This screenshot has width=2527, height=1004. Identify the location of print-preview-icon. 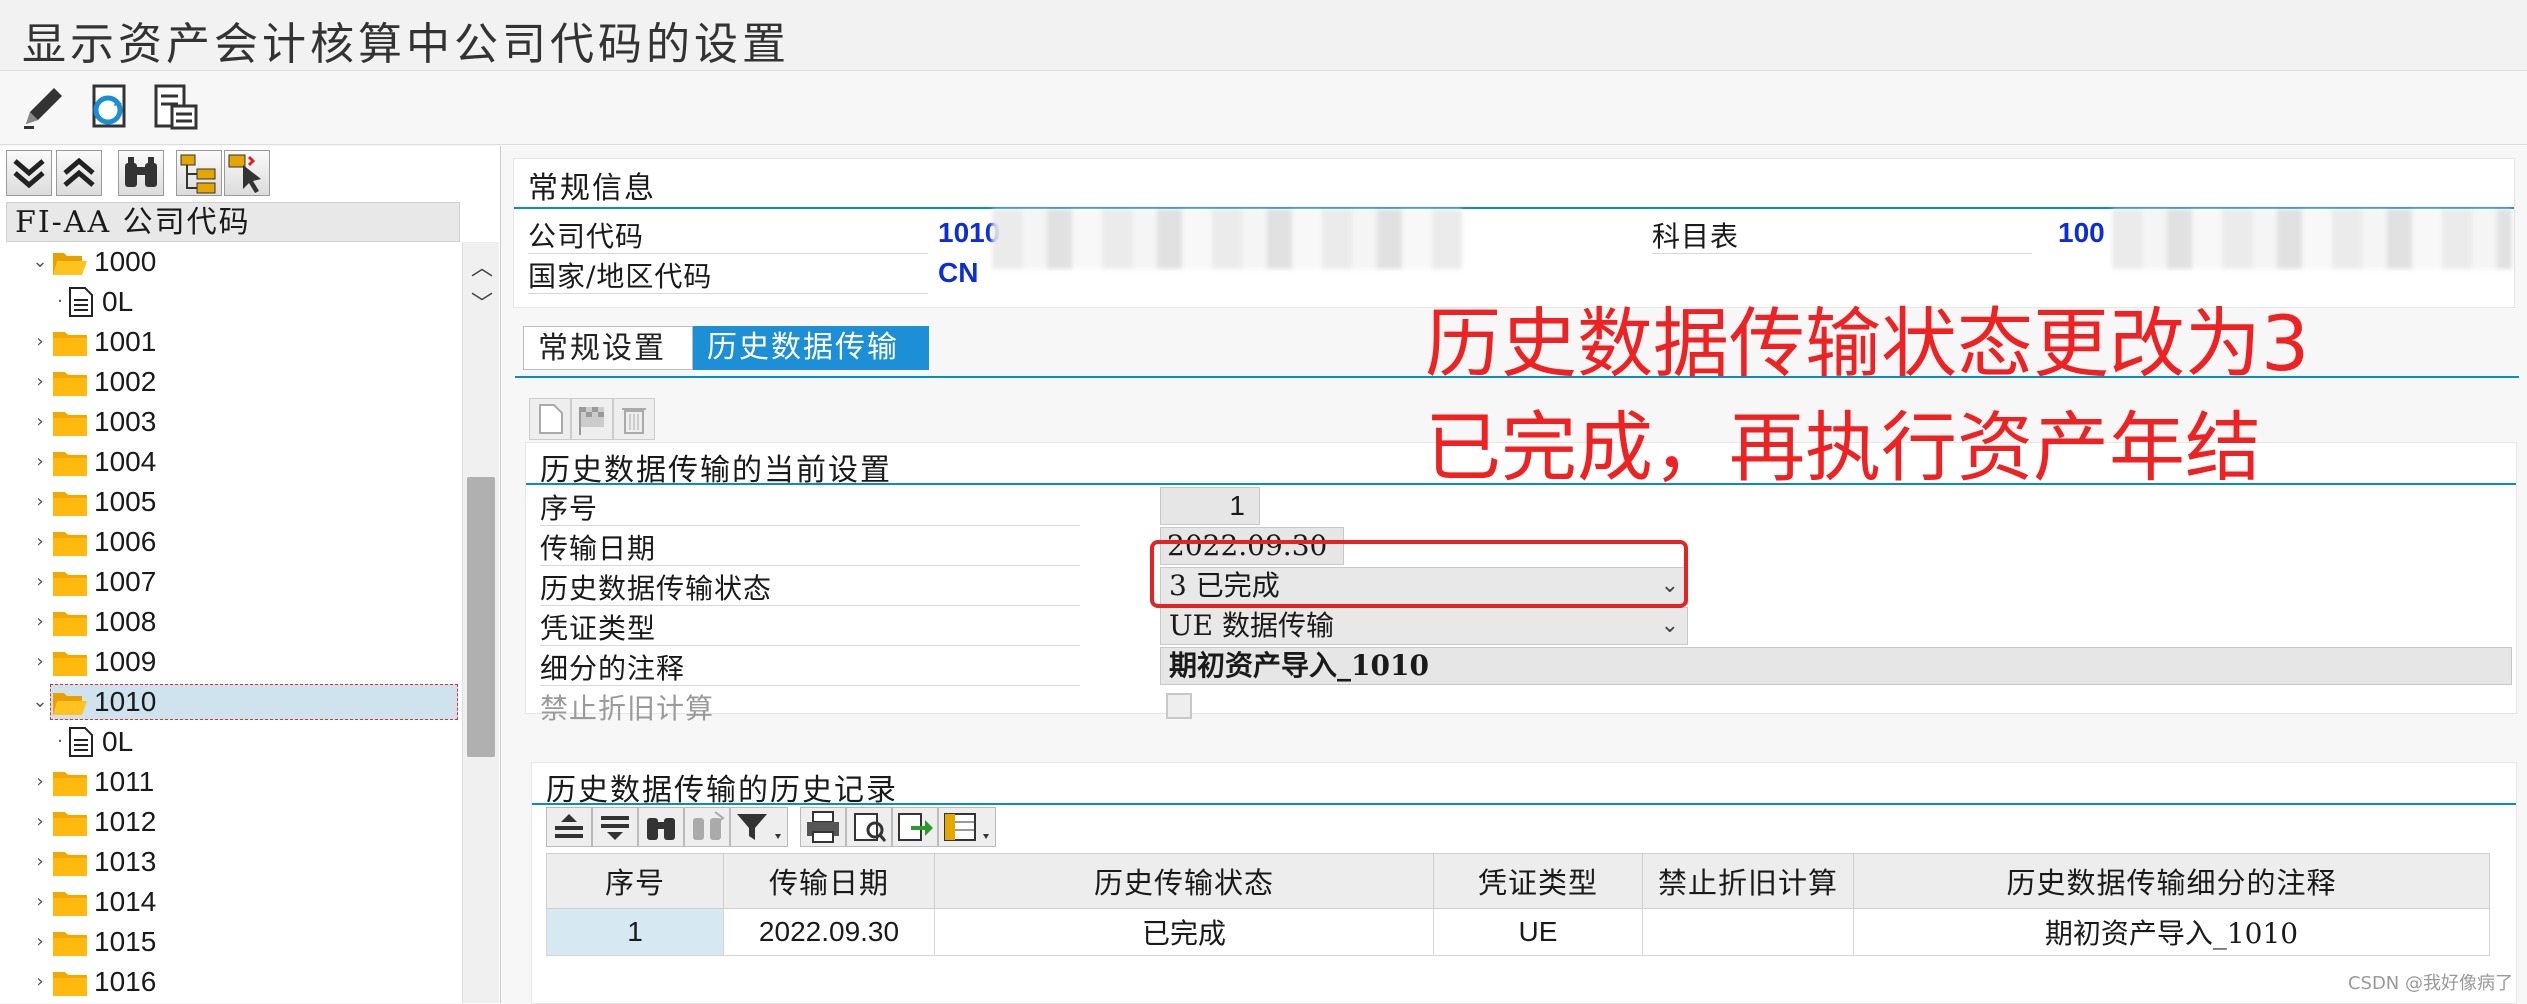
(869, 827).